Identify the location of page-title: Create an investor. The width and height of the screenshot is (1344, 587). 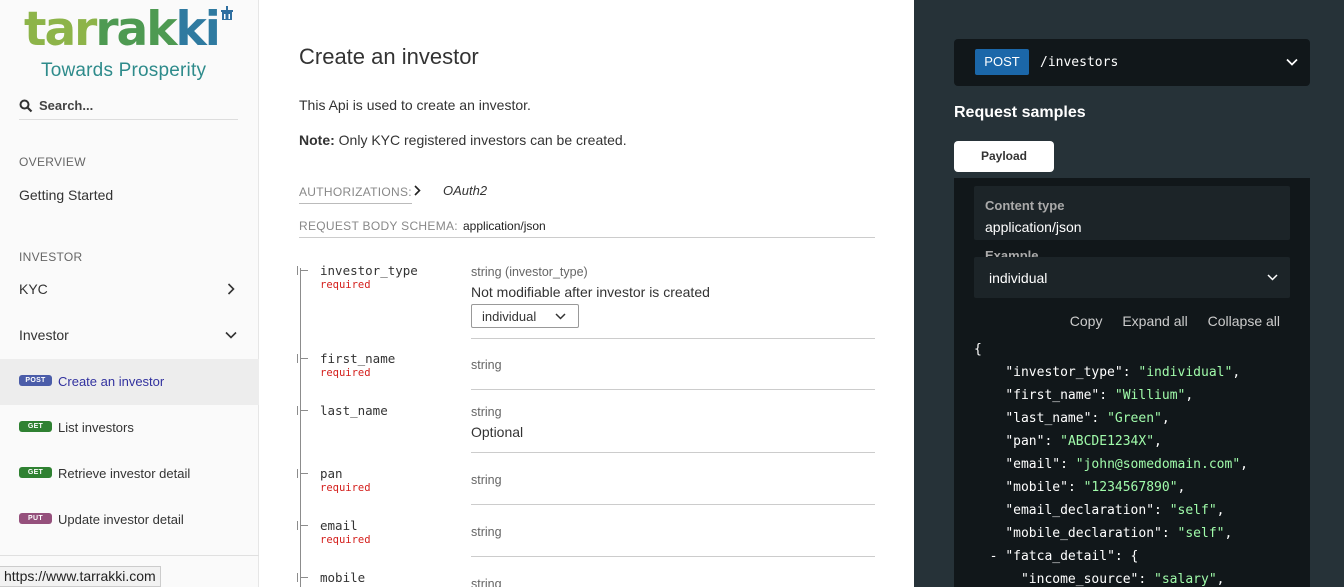
(389, 56).